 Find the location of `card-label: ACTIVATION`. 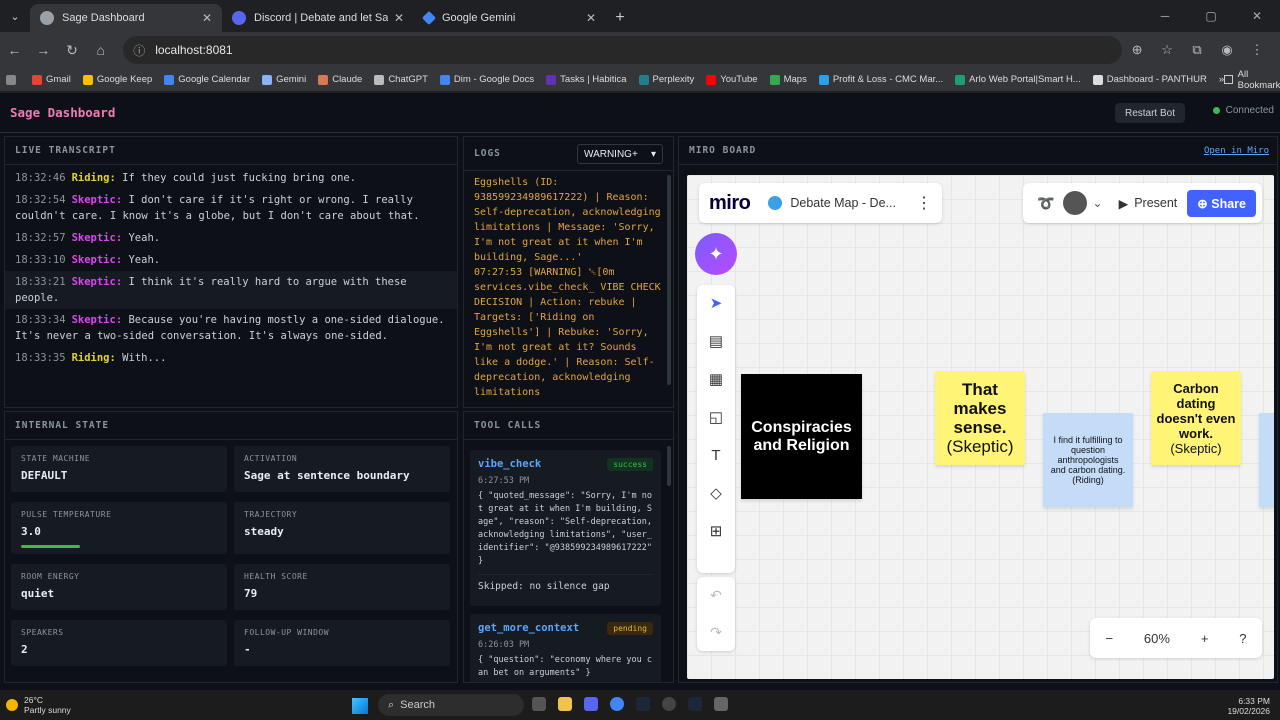

card-label: ACTIVATION is located at coordinates (271, 458).